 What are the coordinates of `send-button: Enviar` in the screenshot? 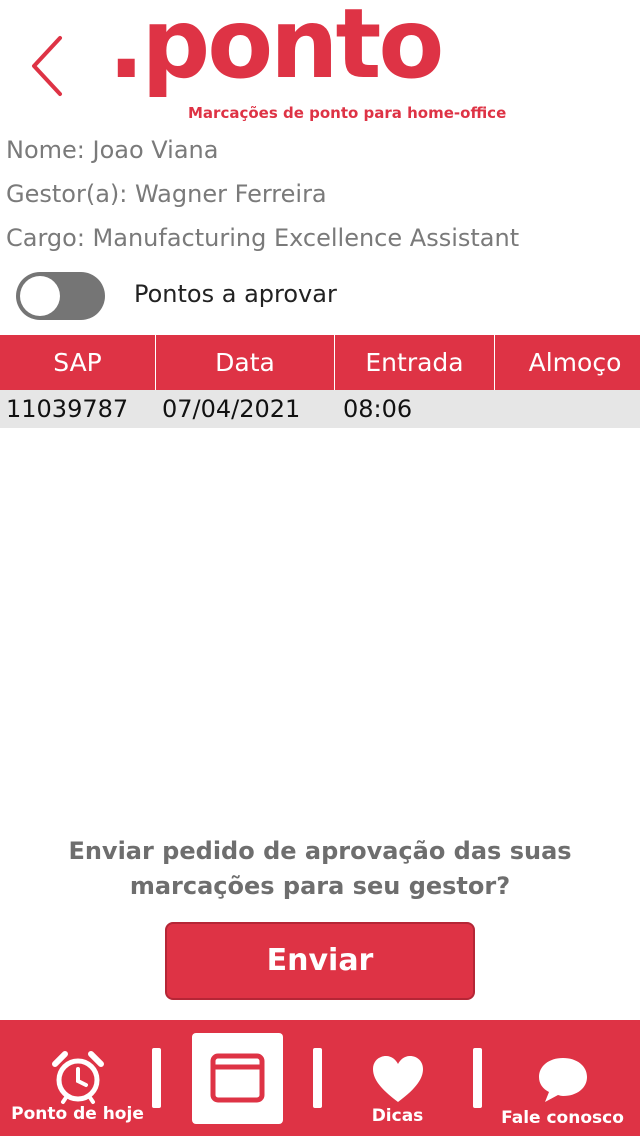 It's located at (320, 961).